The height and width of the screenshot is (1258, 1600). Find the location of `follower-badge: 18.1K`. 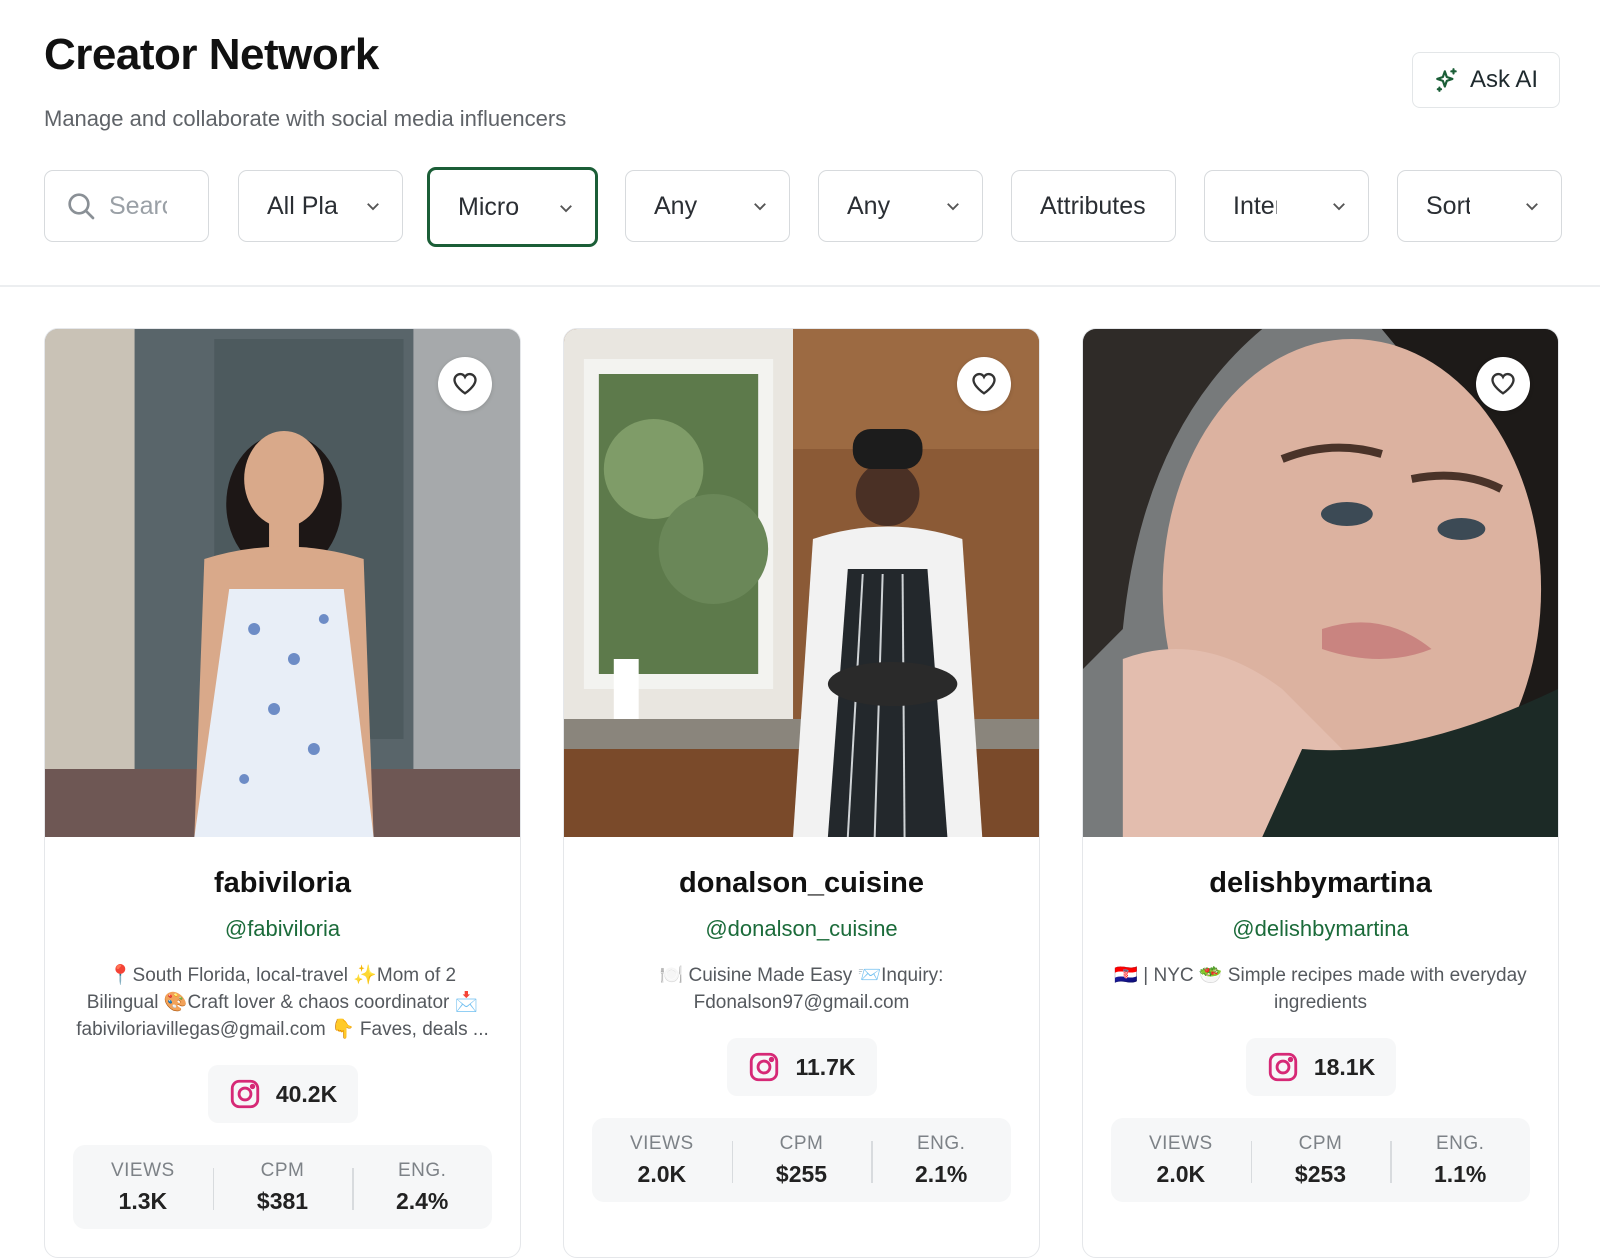

follower-badge: 18.1K is located at coordinates (1320, 1067).